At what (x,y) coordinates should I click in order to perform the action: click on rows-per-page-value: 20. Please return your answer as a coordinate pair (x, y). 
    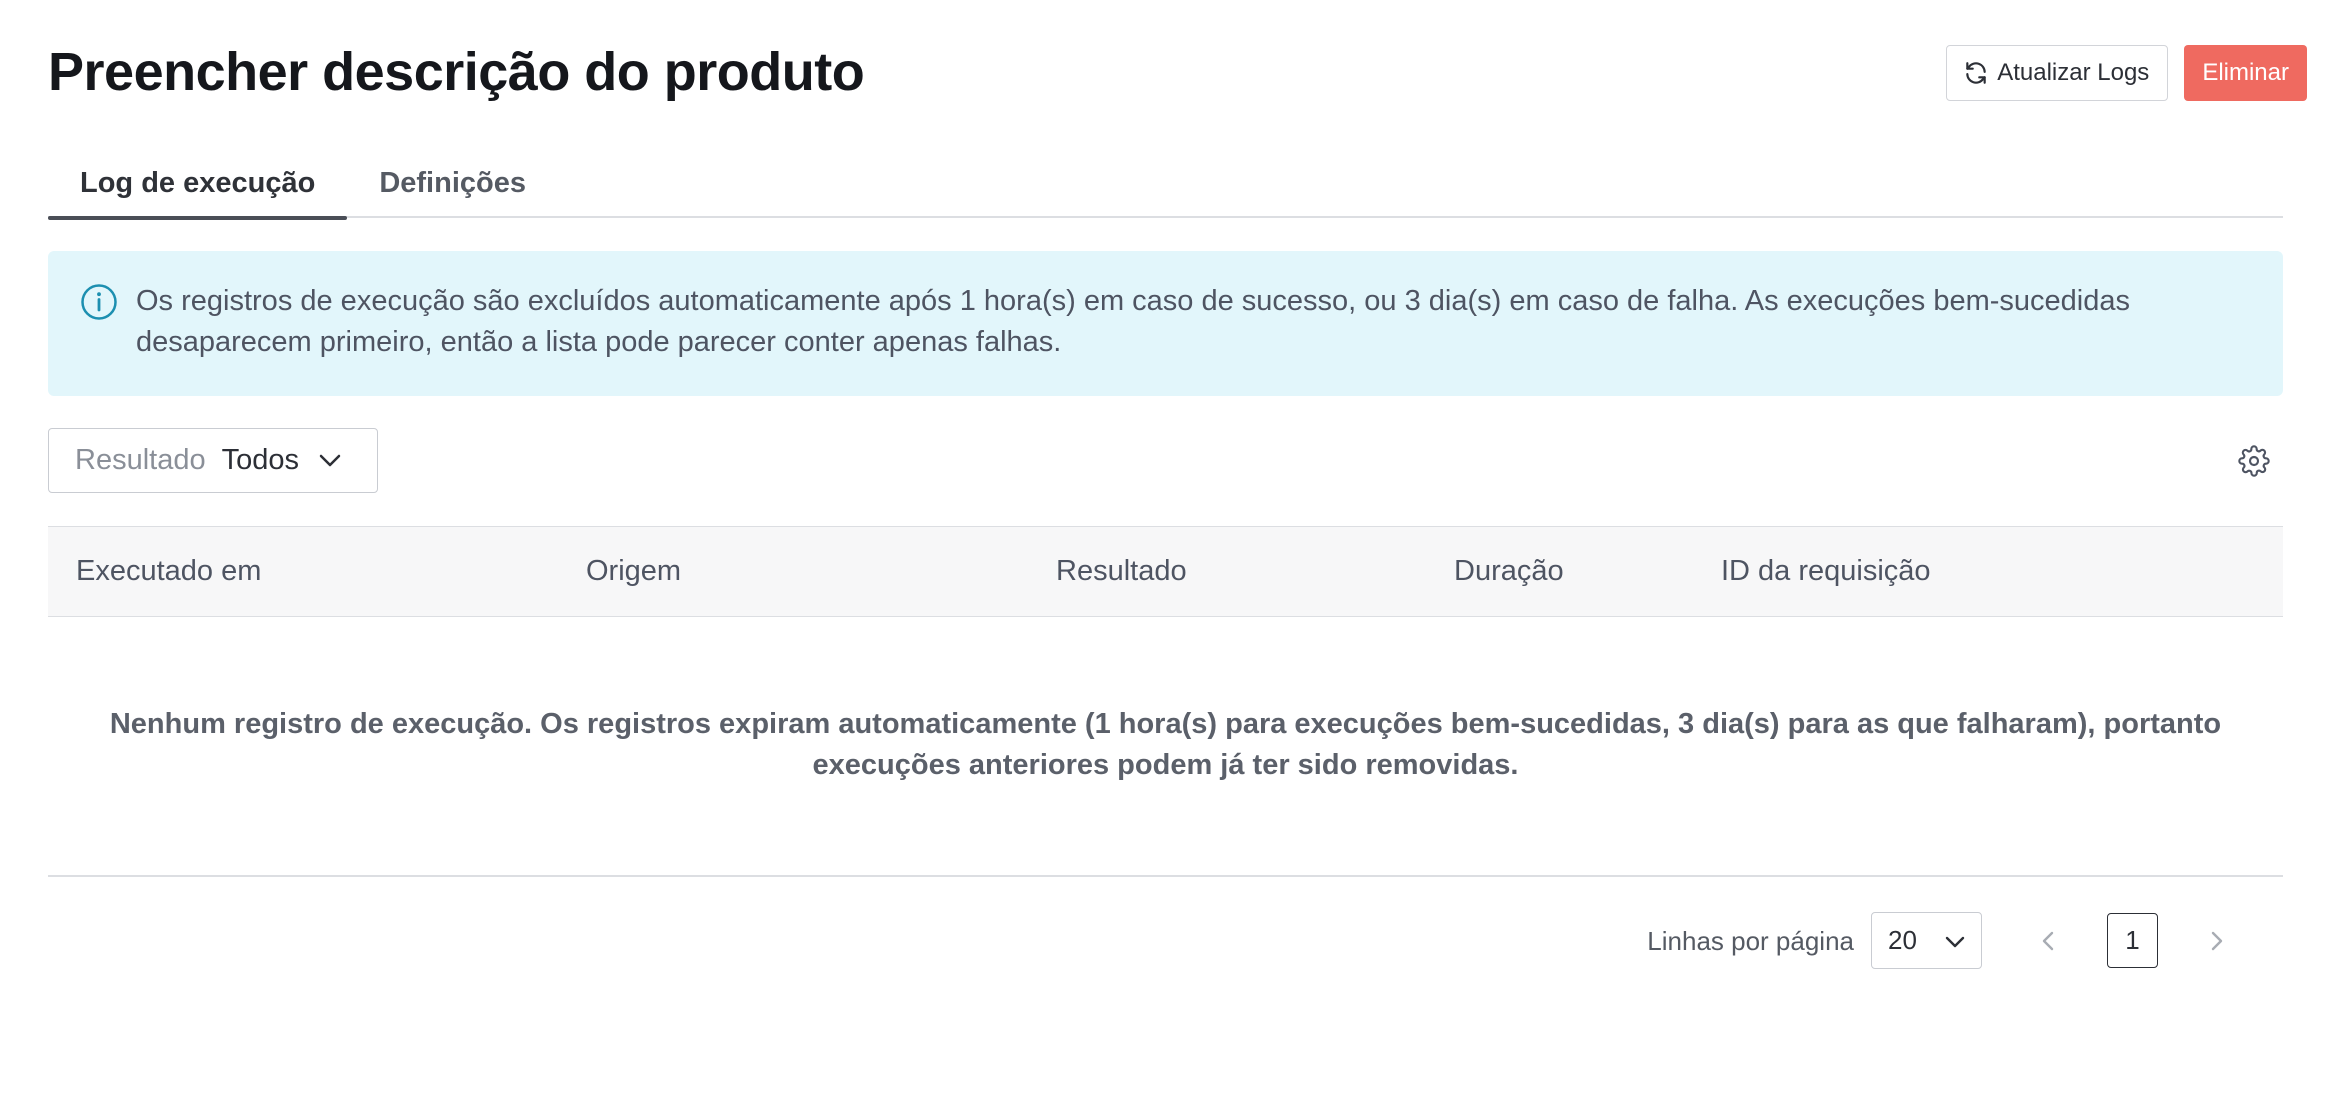
    Looking at the image, I should click on (1902, 940).